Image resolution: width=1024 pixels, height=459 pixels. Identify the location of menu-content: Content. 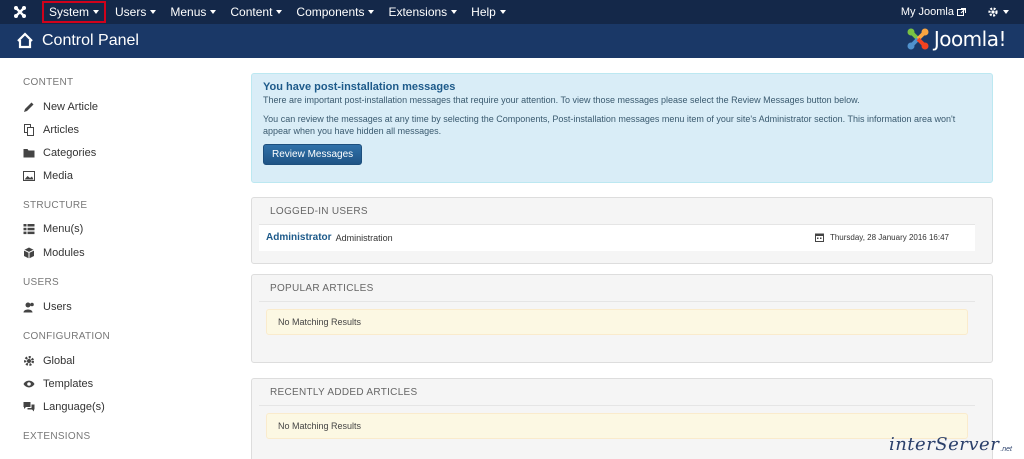
(256, 12).